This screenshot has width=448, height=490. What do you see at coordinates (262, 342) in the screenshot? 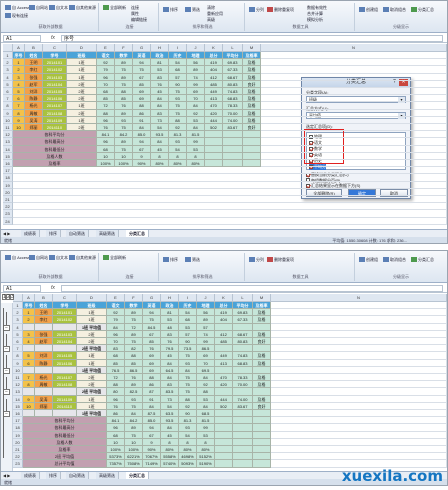
I see `table-cell: 良好` at bounding box center [262, 342].